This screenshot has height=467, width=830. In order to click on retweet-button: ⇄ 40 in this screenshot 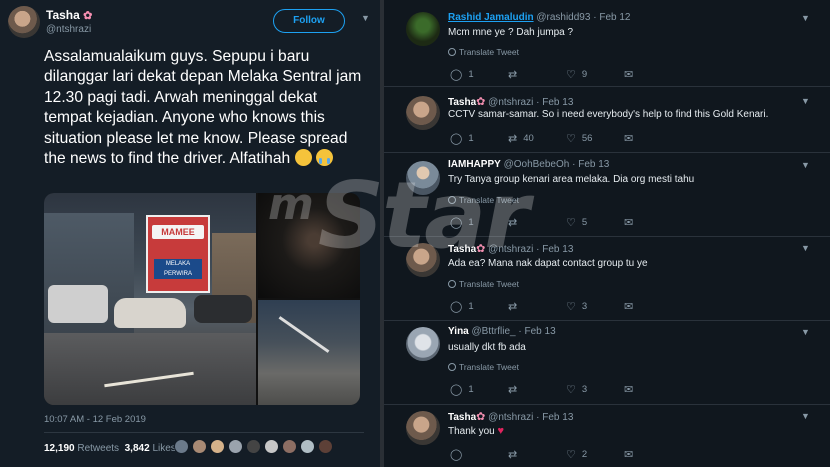, I will do `click(521, 138)`.